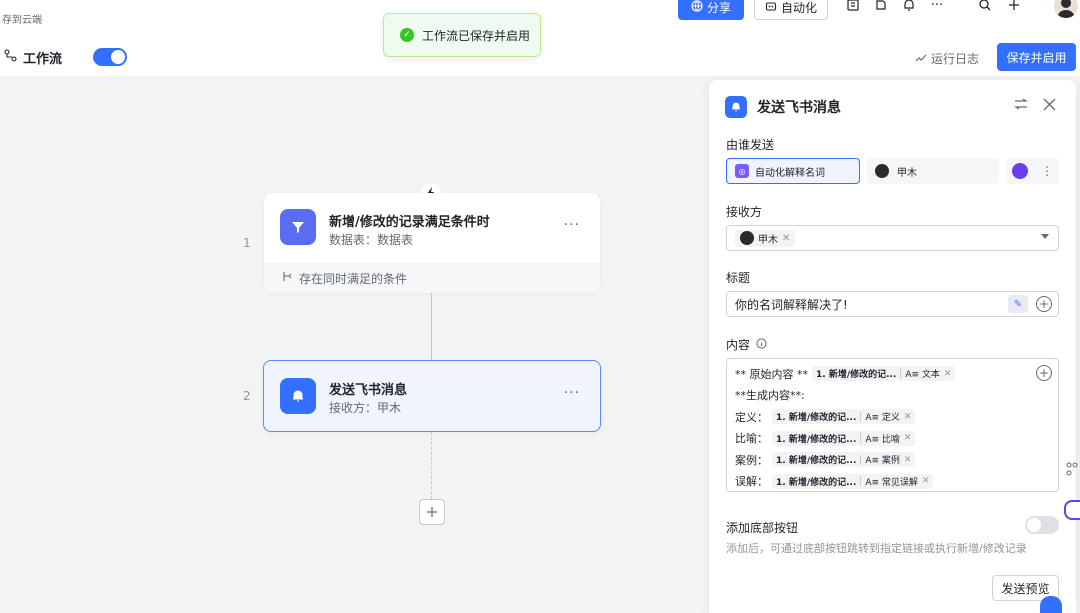 The image size is (1080, 613). I want to click on content-prefix: 案例：, so click(751, 460).